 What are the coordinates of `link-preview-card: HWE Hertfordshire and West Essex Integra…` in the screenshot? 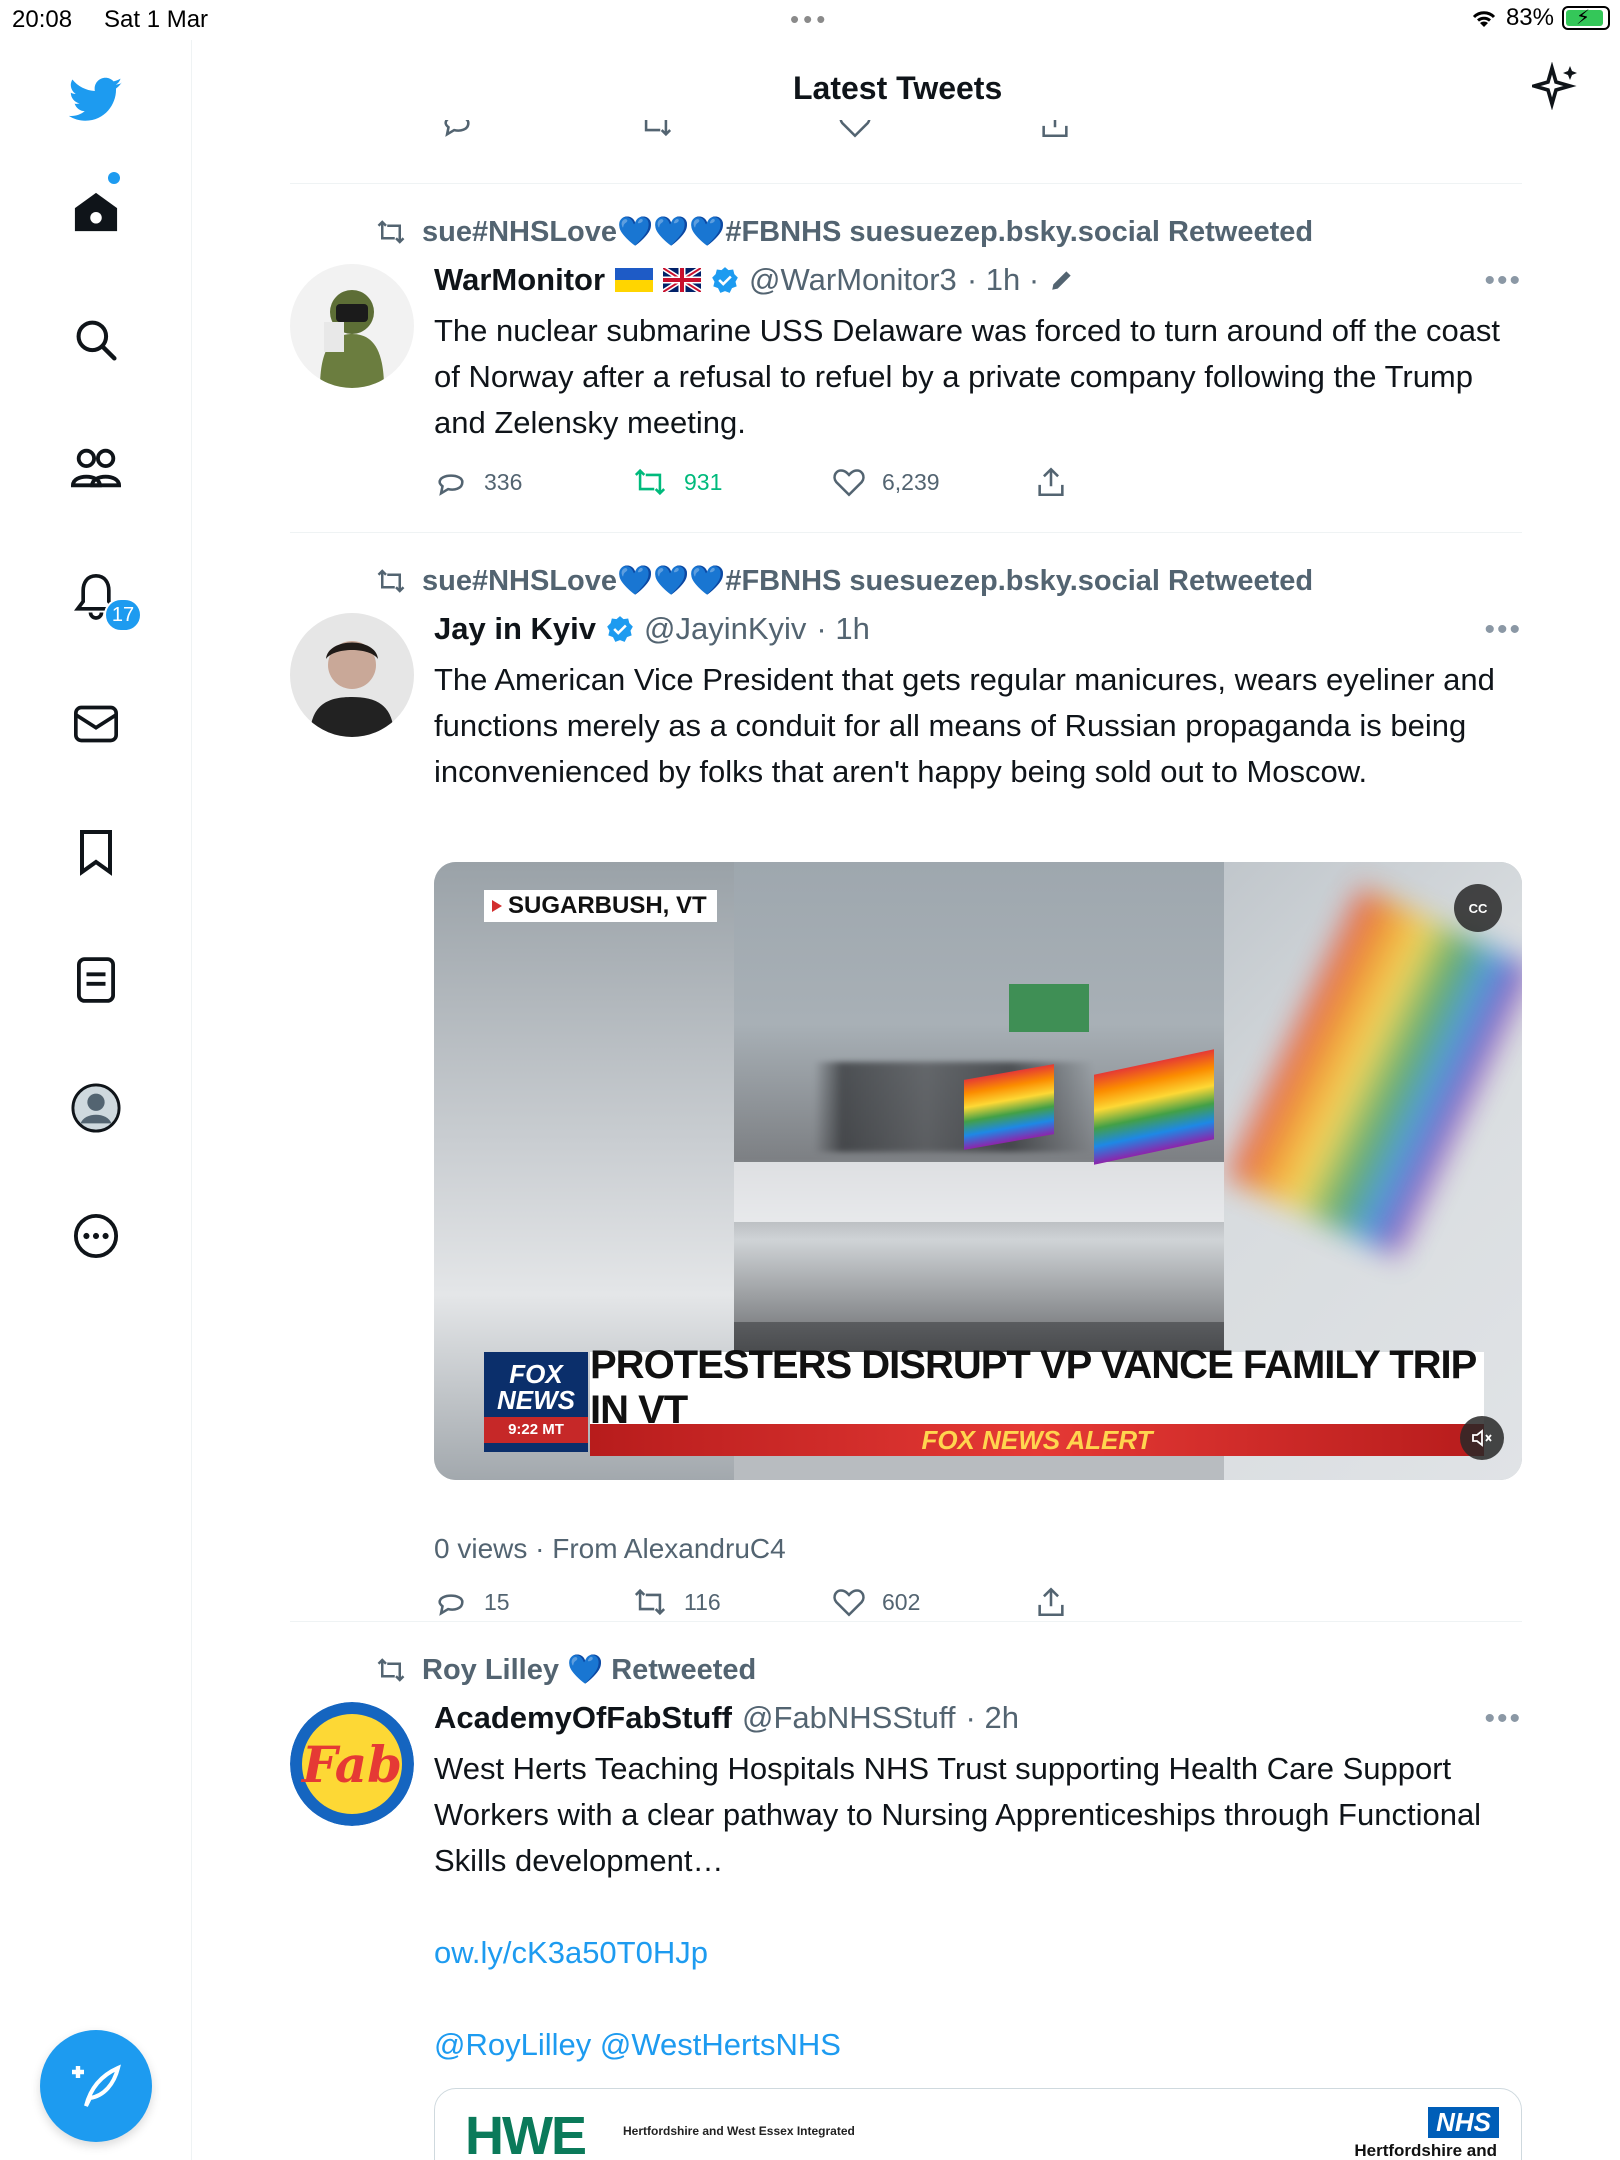 It's located at (978, 2124).